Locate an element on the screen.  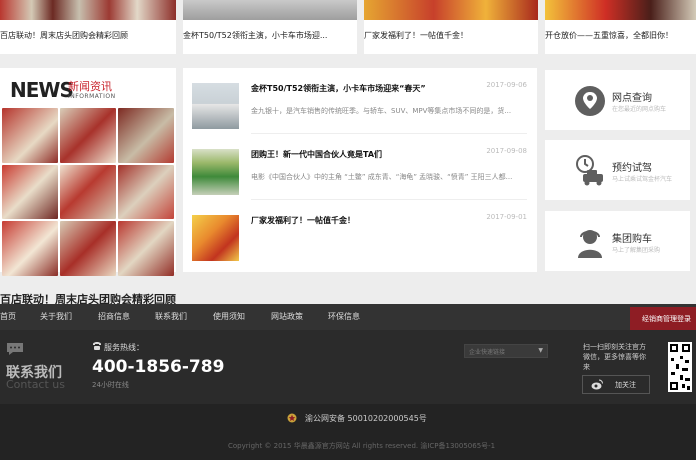
news-item-date: 2017-09-01 is located at coordinates (506, 217).